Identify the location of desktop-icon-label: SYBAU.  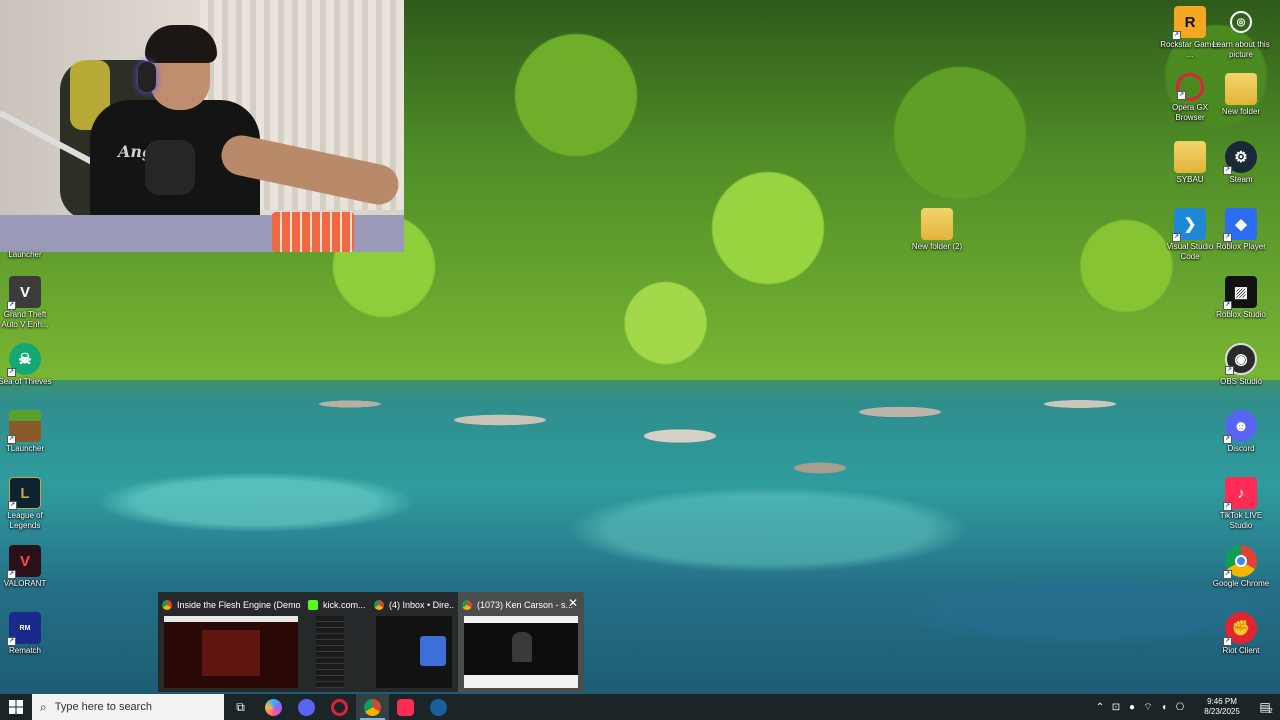
(1190, 179).